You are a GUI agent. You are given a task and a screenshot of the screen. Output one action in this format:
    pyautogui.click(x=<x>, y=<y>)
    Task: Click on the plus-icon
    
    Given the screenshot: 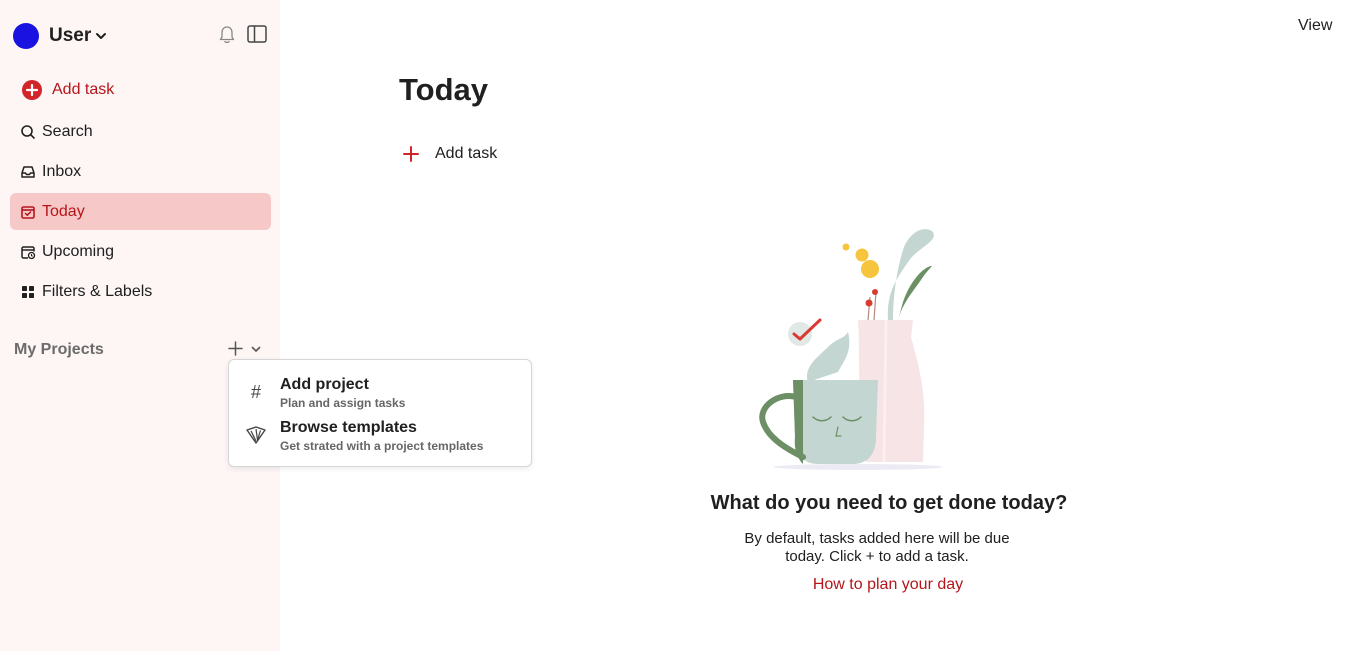 What is the action you would take?
    pyautogui.click(x=411, y=154)
    